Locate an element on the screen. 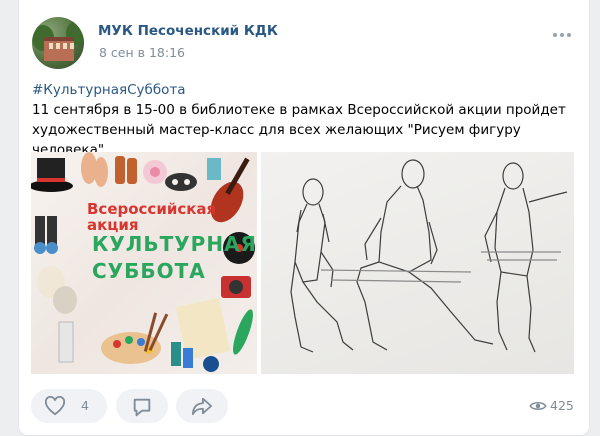  banner-main-line2: СУББОТА is located at coordinates (149, 271).